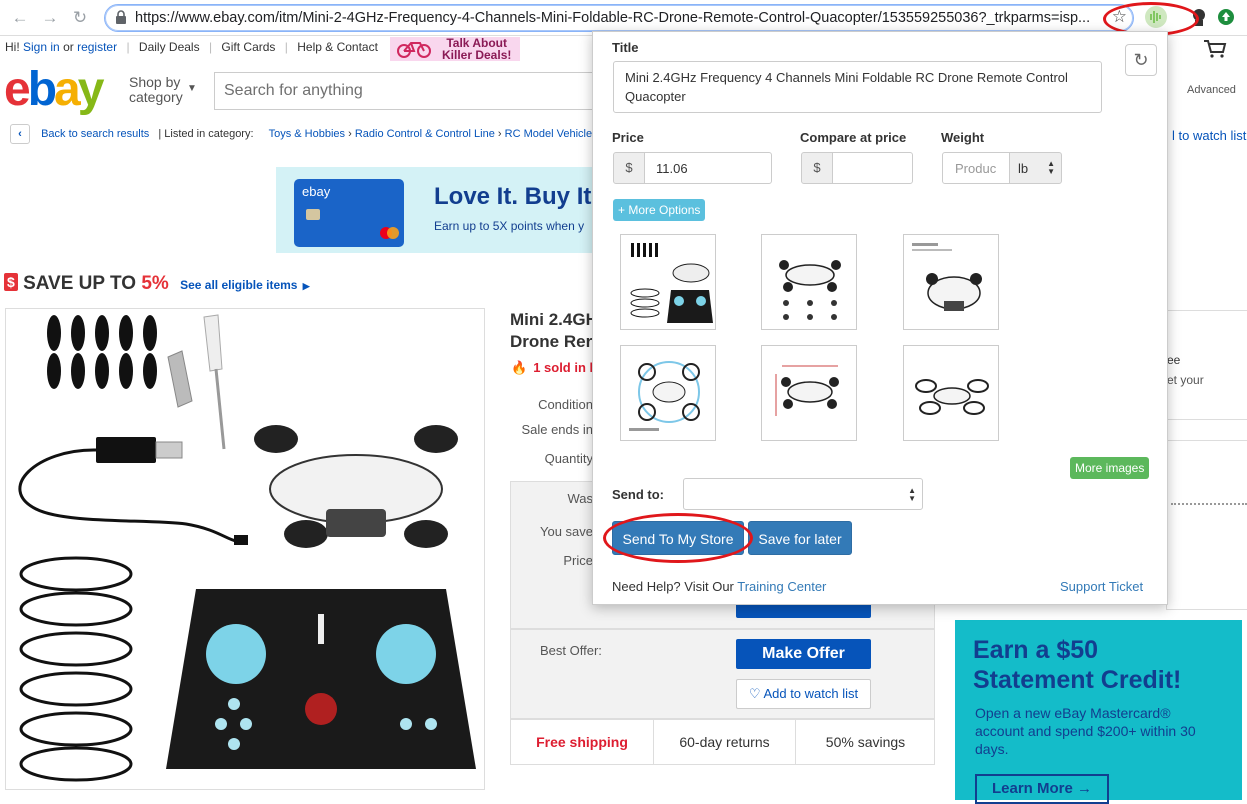 The image size is (1247, 804). Describe the element at coordinates (20, 134) in the screenshot. I see `back-chevron-icon: ‹` at that location.